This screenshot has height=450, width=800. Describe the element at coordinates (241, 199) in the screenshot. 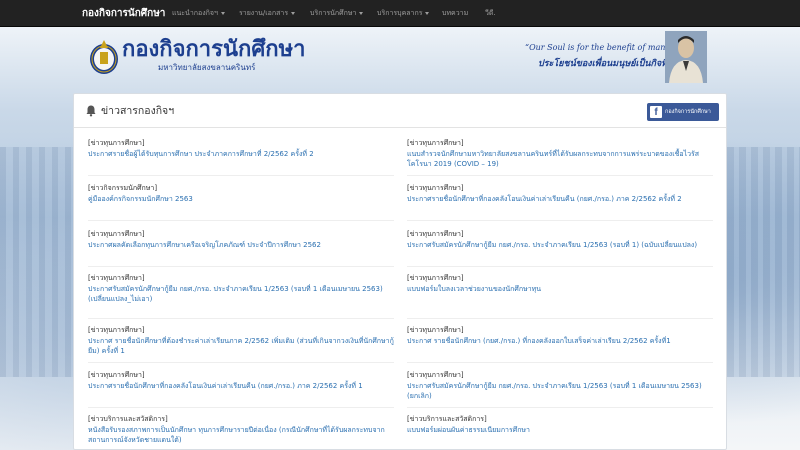

I see `news-link: คู่มือองค์กรกิจกรรมนักศึกษา 2563` at that location.